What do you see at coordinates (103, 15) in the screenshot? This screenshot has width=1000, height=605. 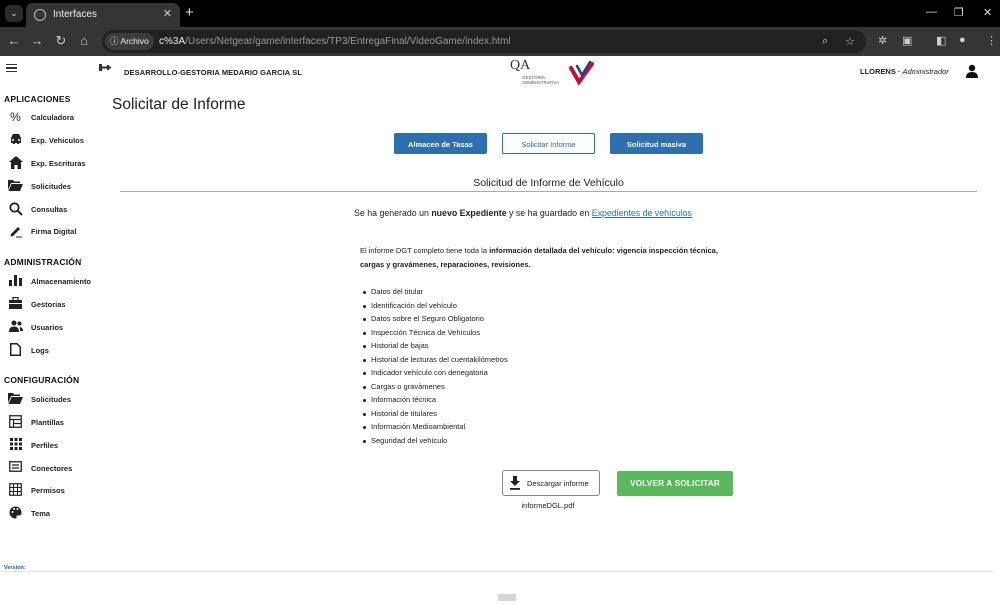 I see `browser-tab: Interfaces ✕` at bounding box center [103, 15].